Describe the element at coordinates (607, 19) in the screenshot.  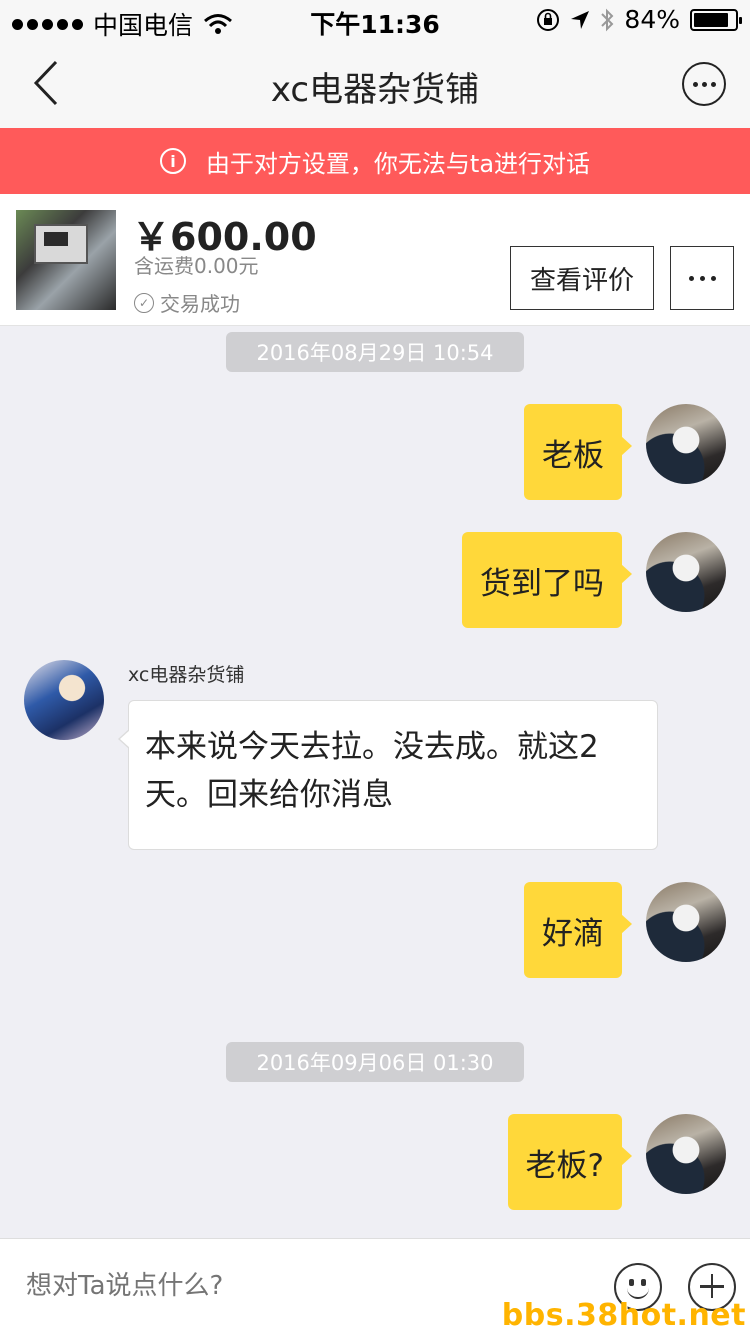
I see `bluetooth-icon` at that location.